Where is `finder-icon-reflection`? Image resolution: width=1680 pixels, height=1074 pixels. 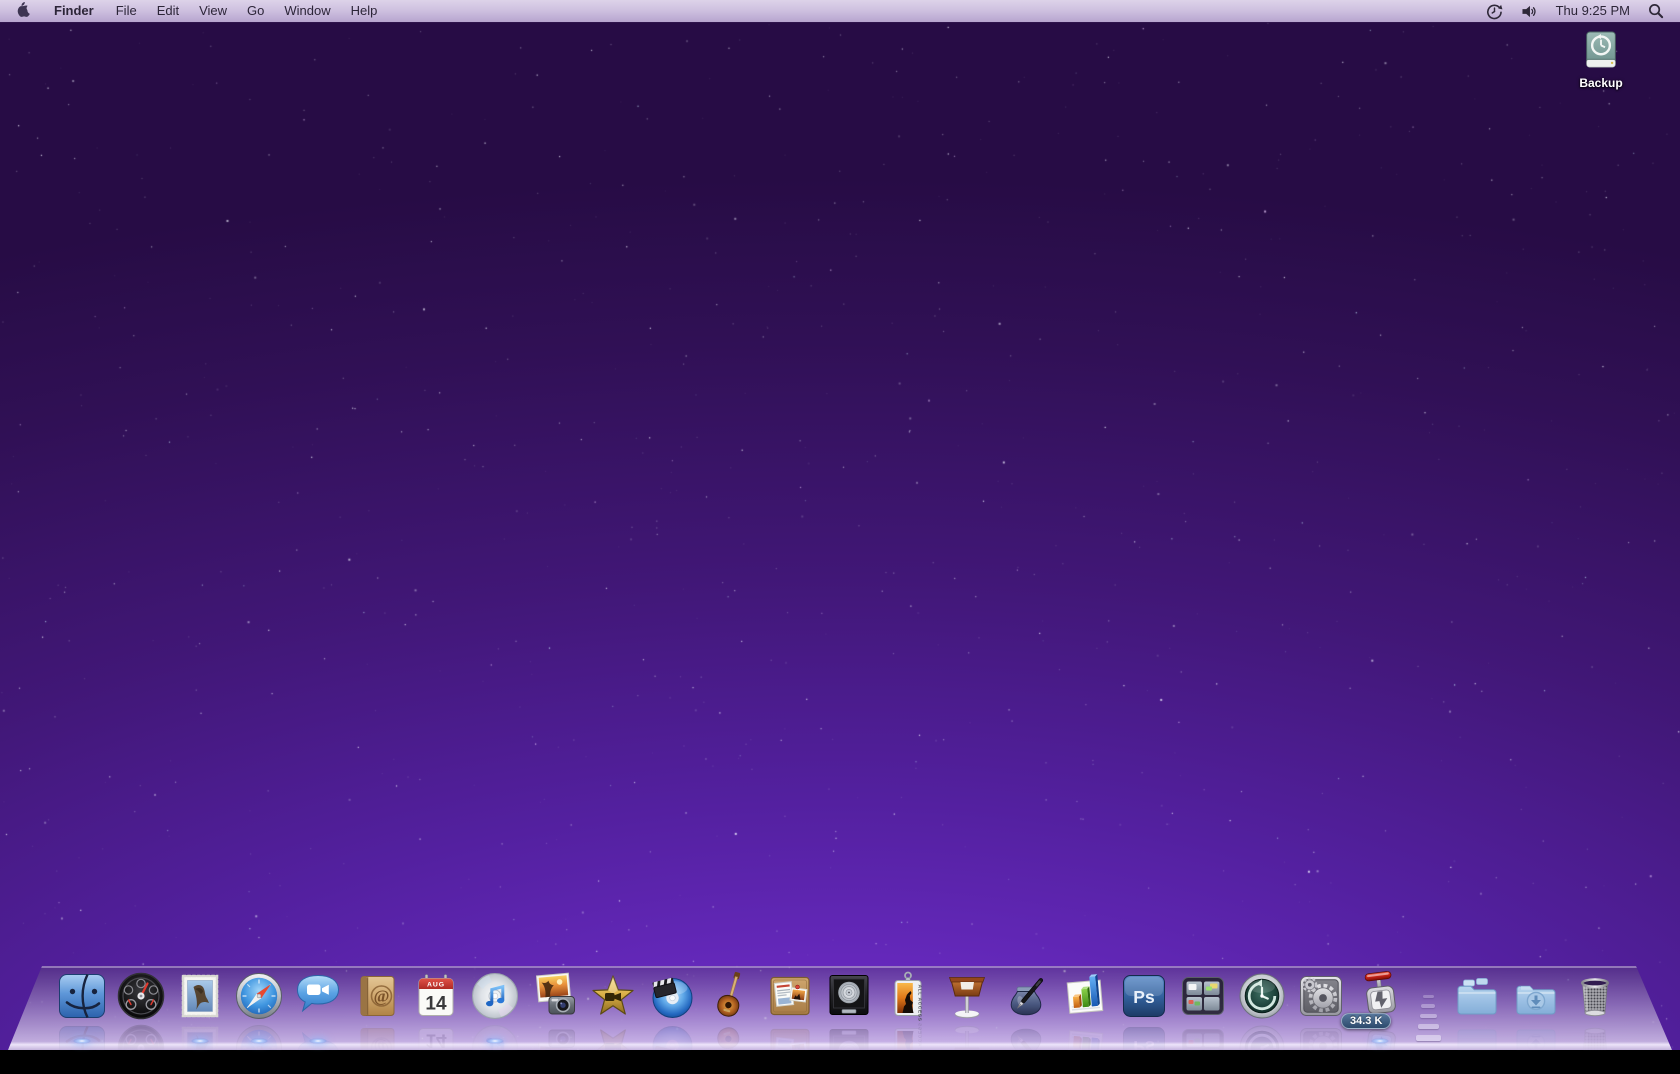
finder-icon-reflection is located at coordinates (82, 1048).